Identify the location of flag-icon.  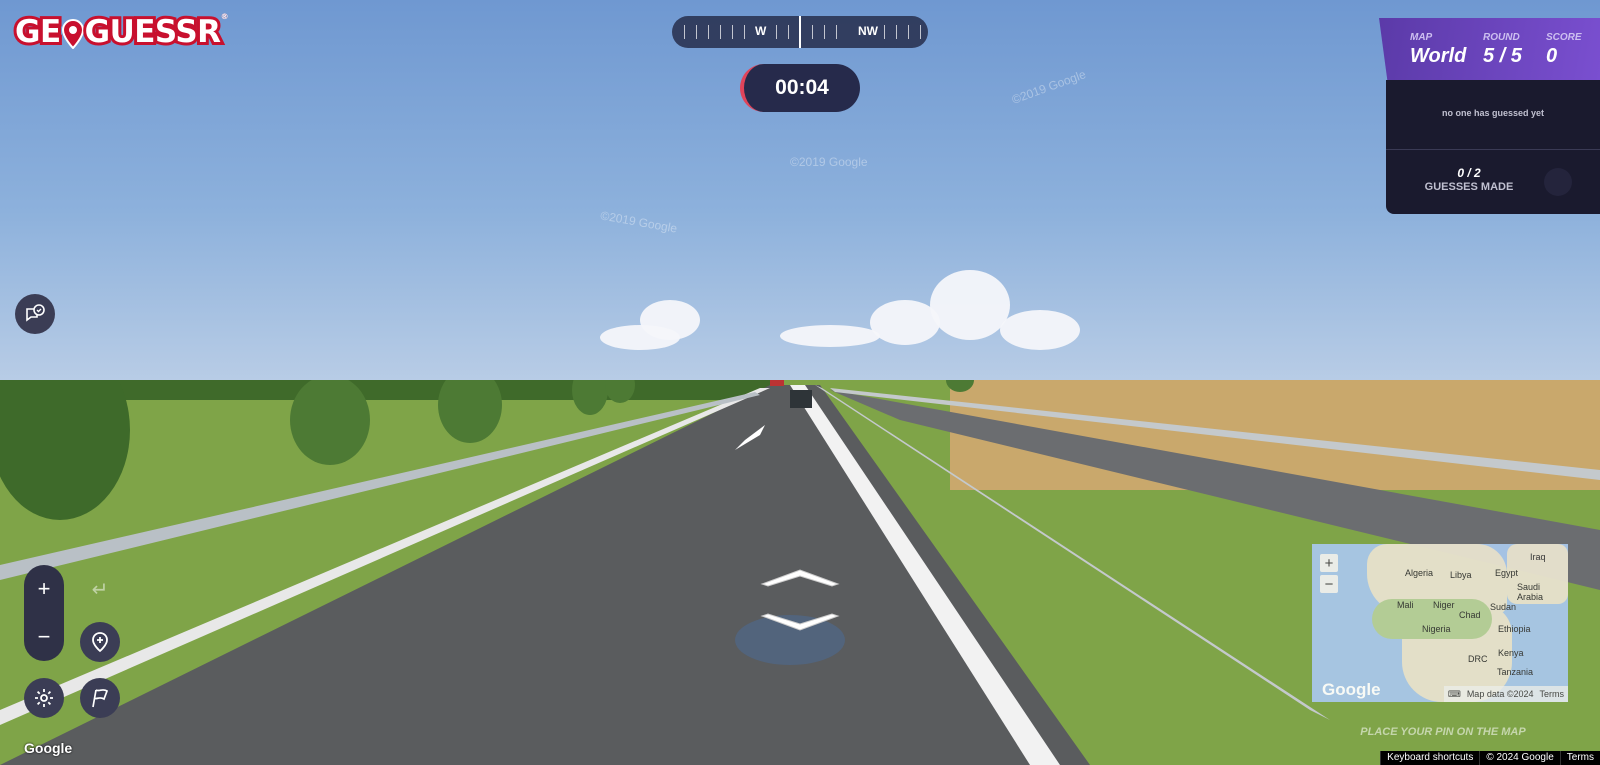
(100, 698).